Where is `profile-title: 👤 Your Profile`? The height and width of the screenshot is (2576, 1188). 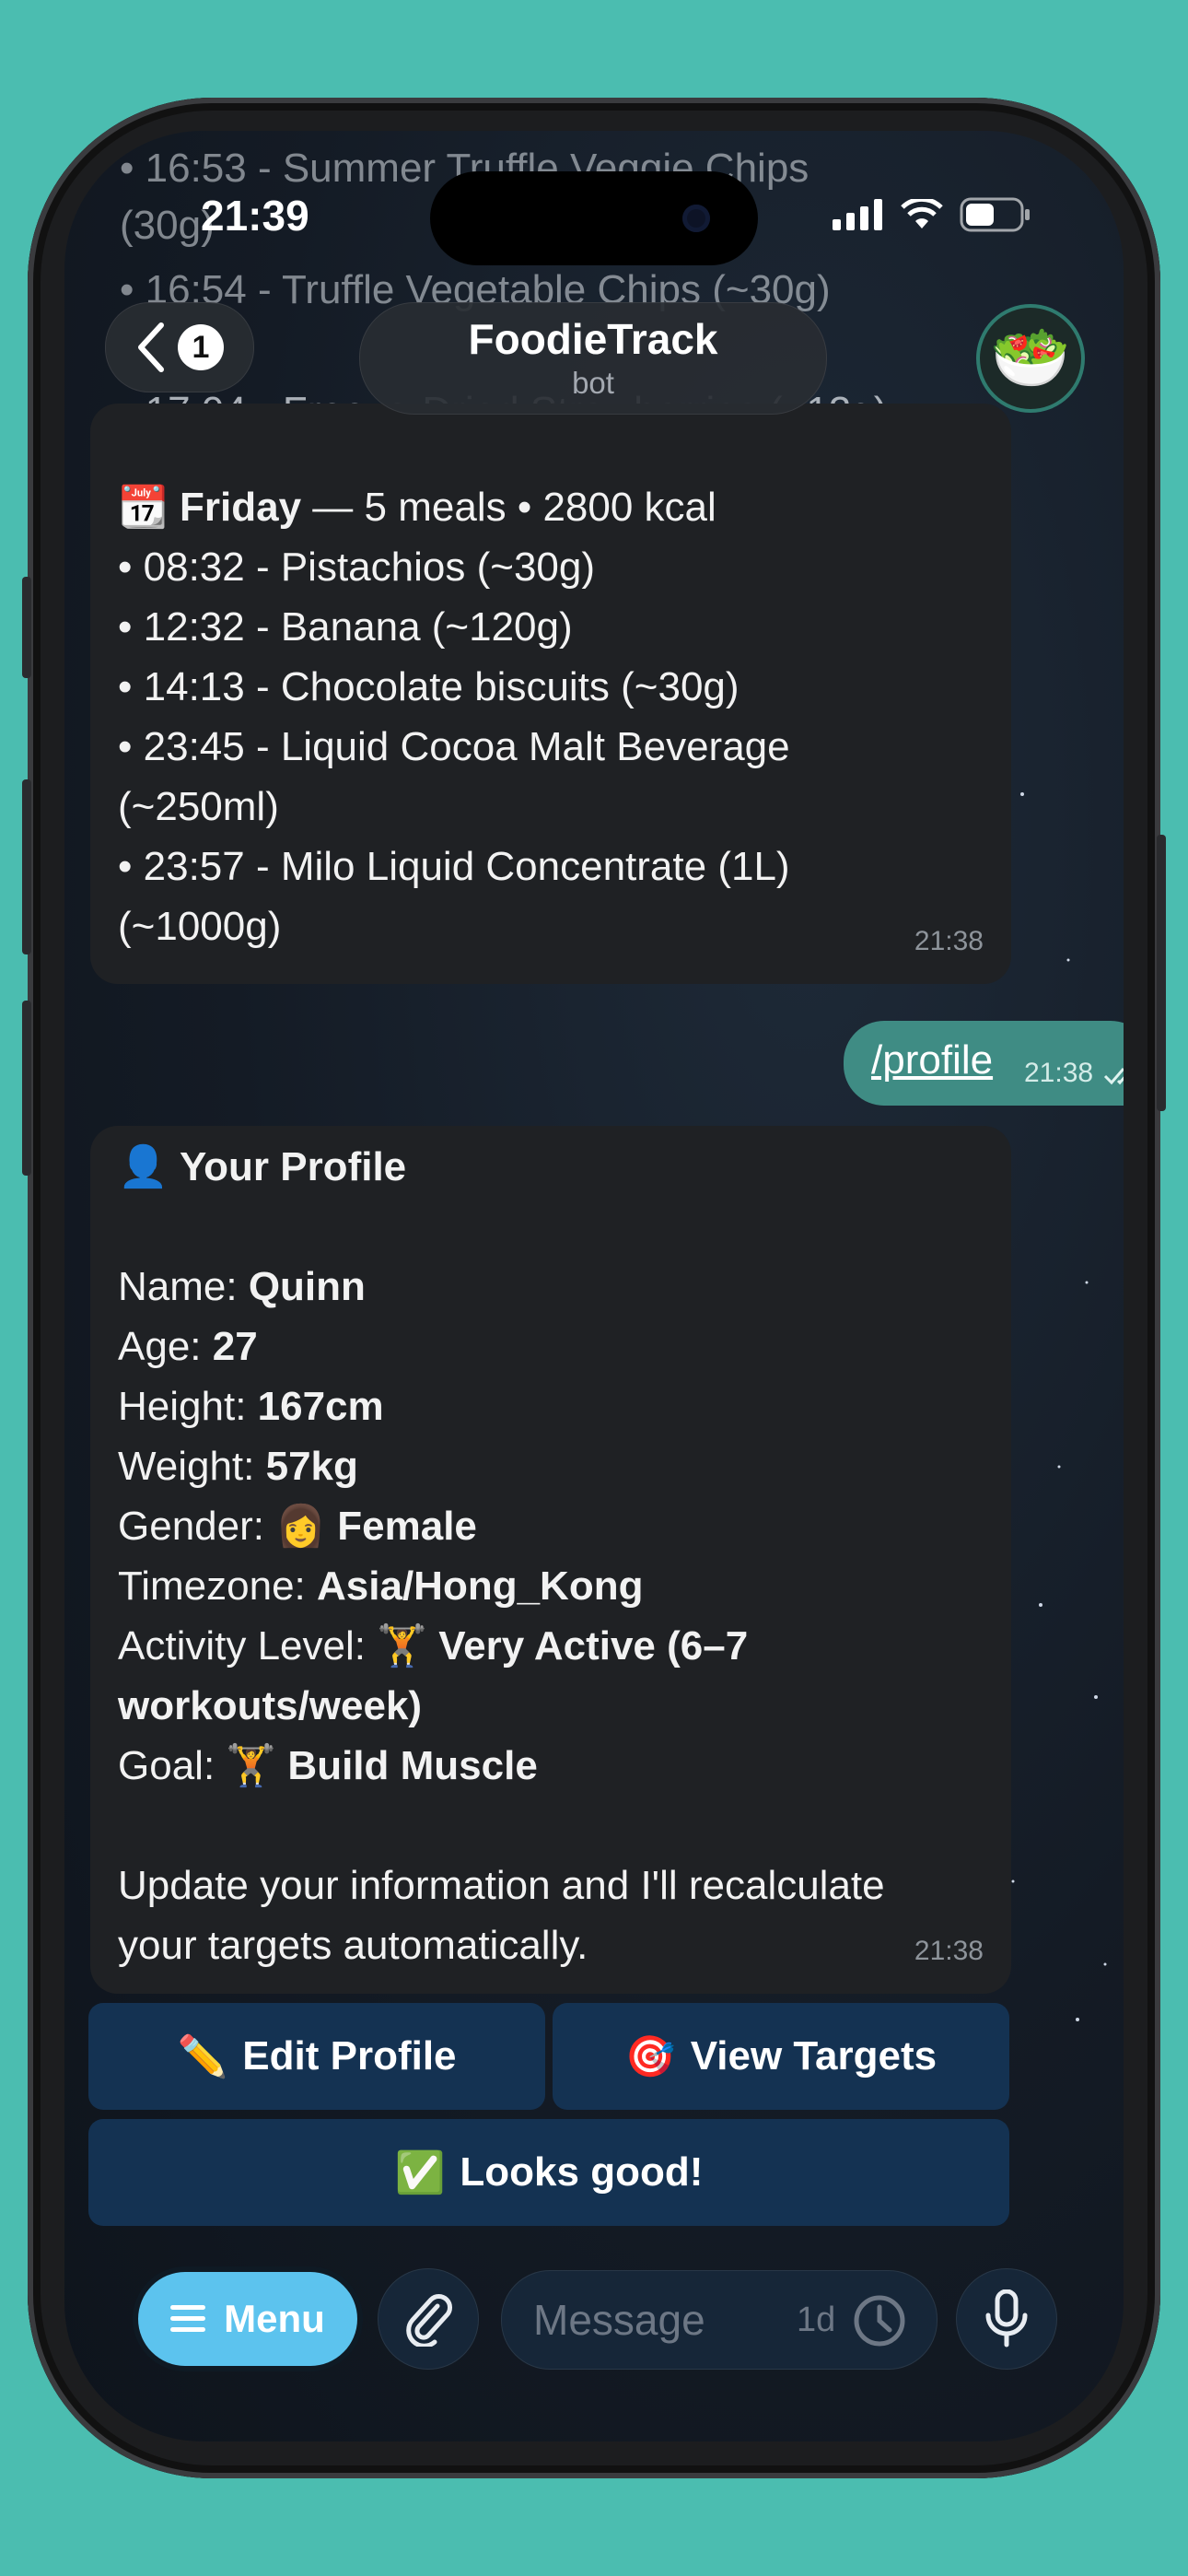
profile-title: 👤 Your Profile is located at coordinates (262, 1166).